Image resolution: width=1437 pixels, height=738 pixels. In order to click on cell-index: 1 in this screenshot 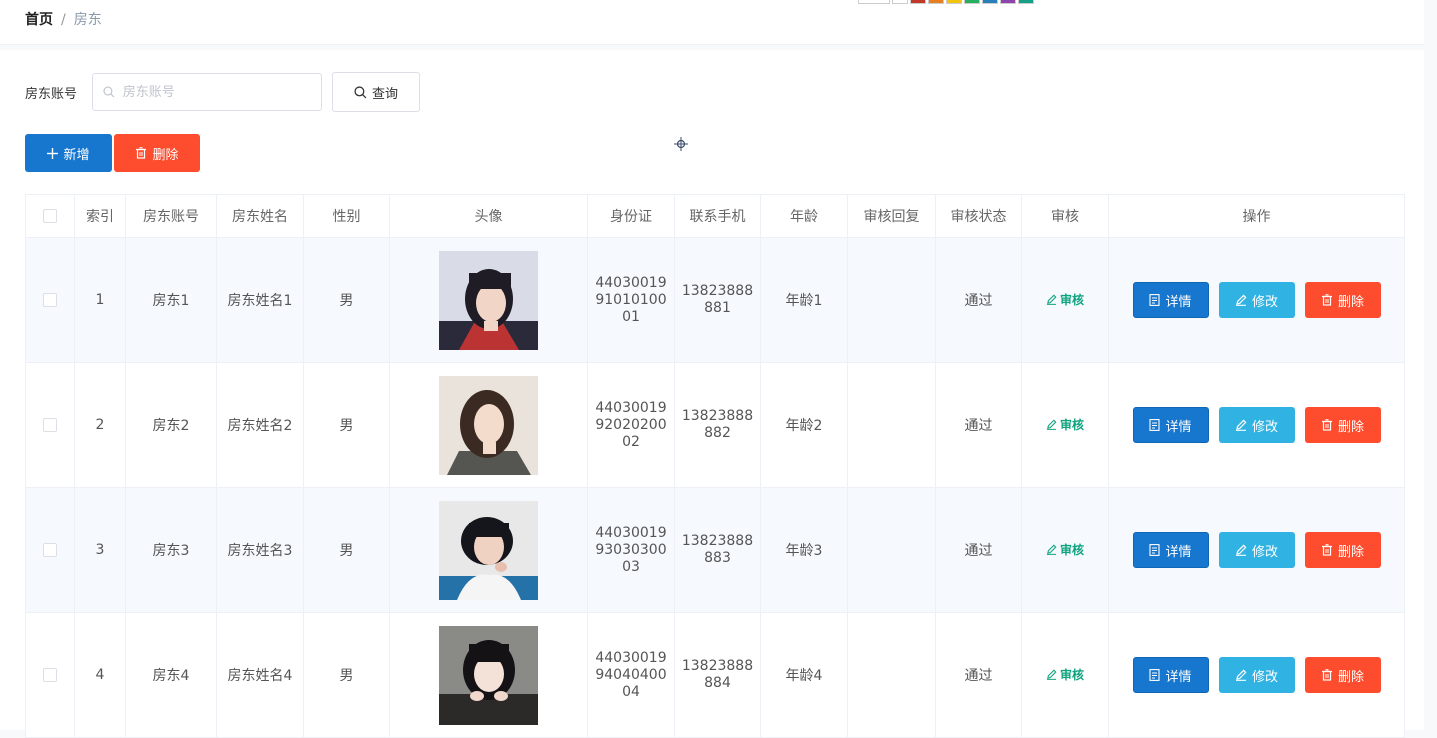, I will do `click(100, 300)`.